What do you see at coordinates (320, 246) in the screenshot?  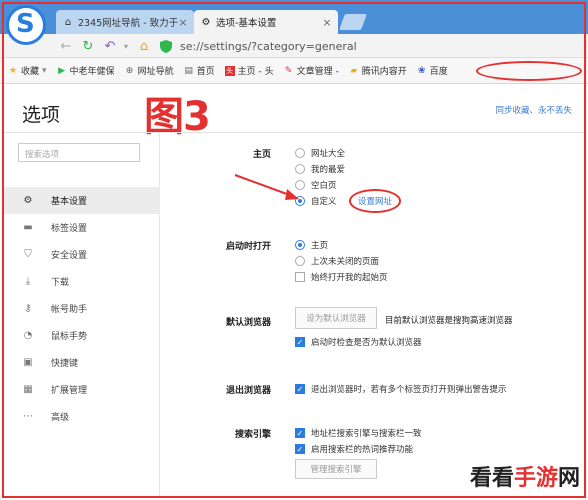 I see `option-label: 主页` at bounding box center [320, 246].